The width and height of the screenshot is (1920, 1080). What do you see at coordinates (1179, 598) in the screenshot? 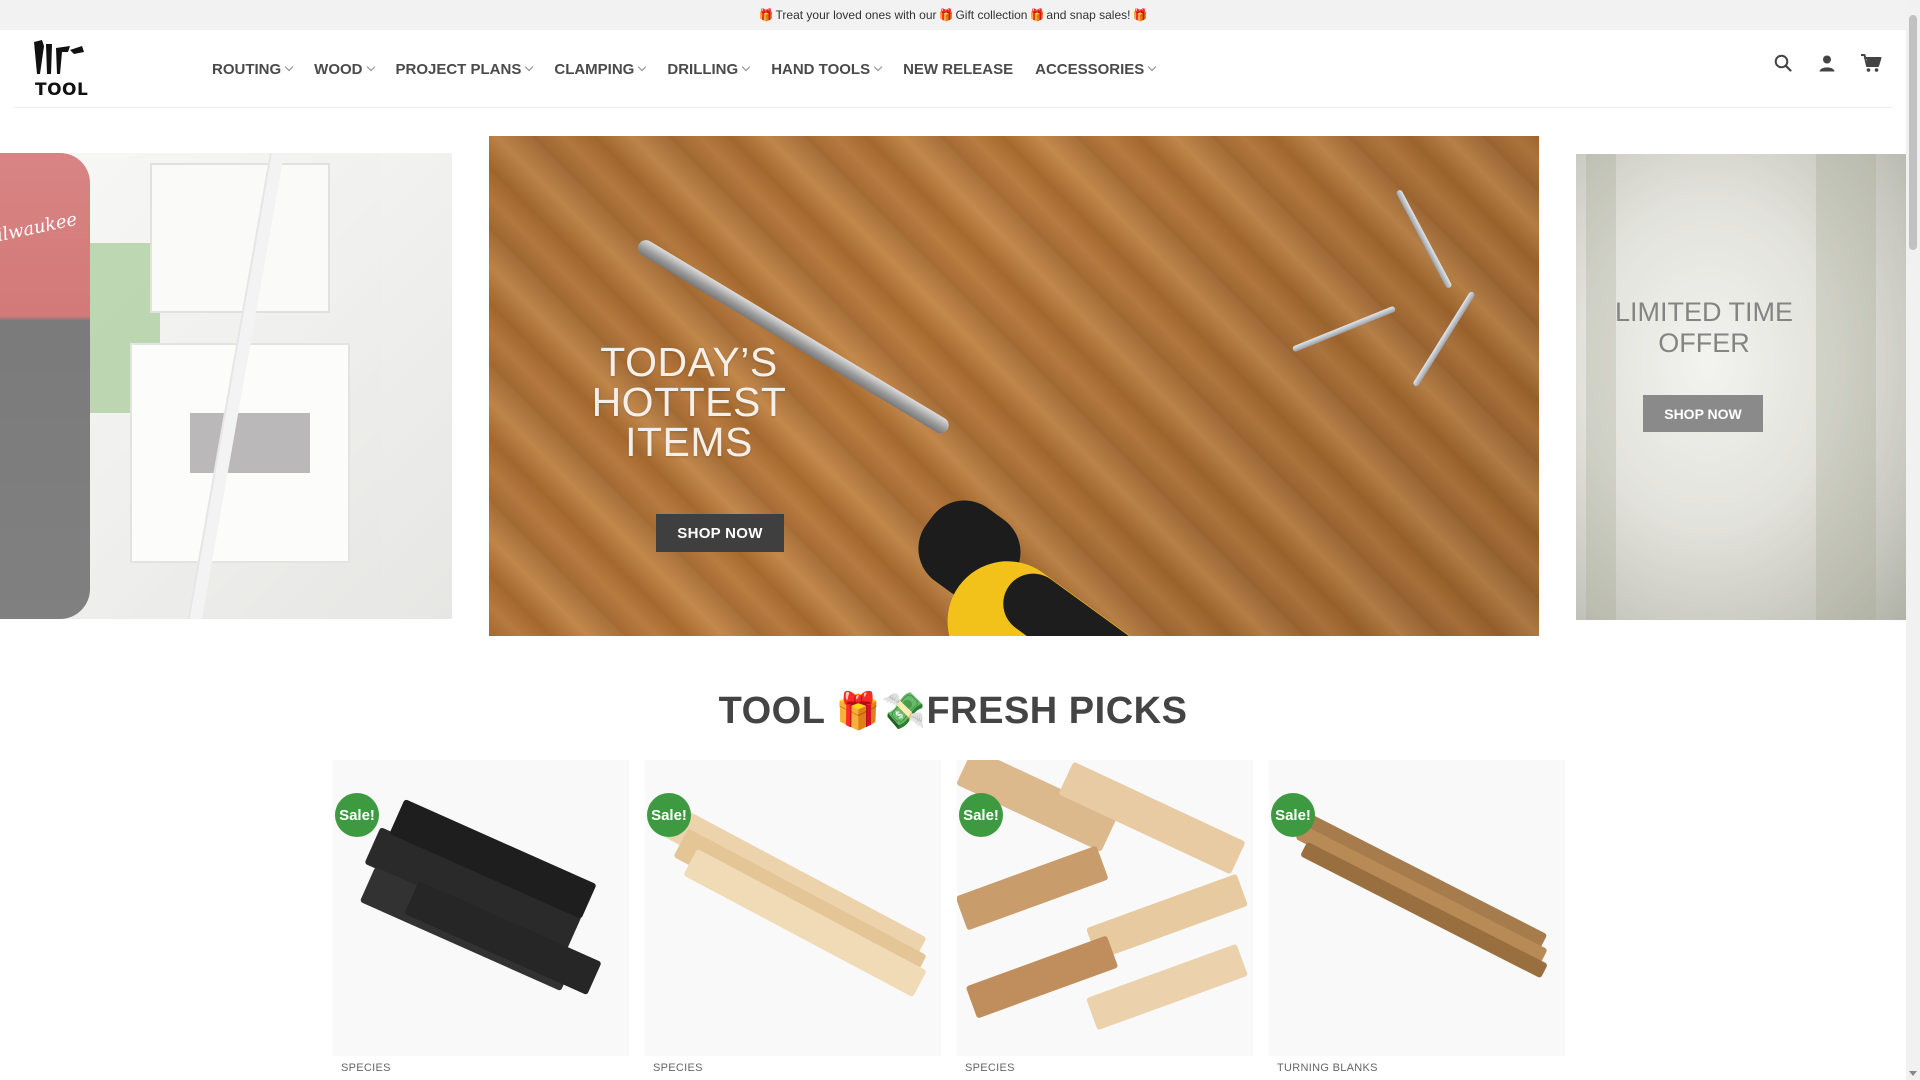
I see `screwdriver-grip` at bounding box center [1179, 598].